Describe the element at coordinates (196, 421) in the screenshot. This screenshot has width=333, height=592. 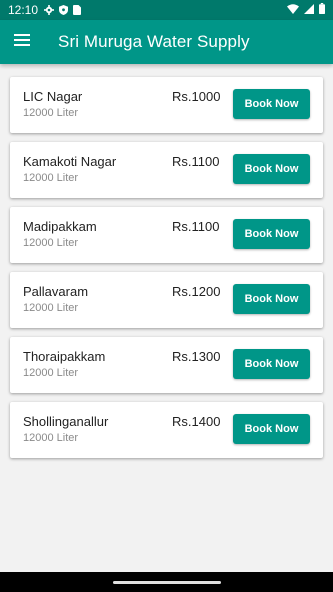
I see `price-label: Rs.1400` at that location.